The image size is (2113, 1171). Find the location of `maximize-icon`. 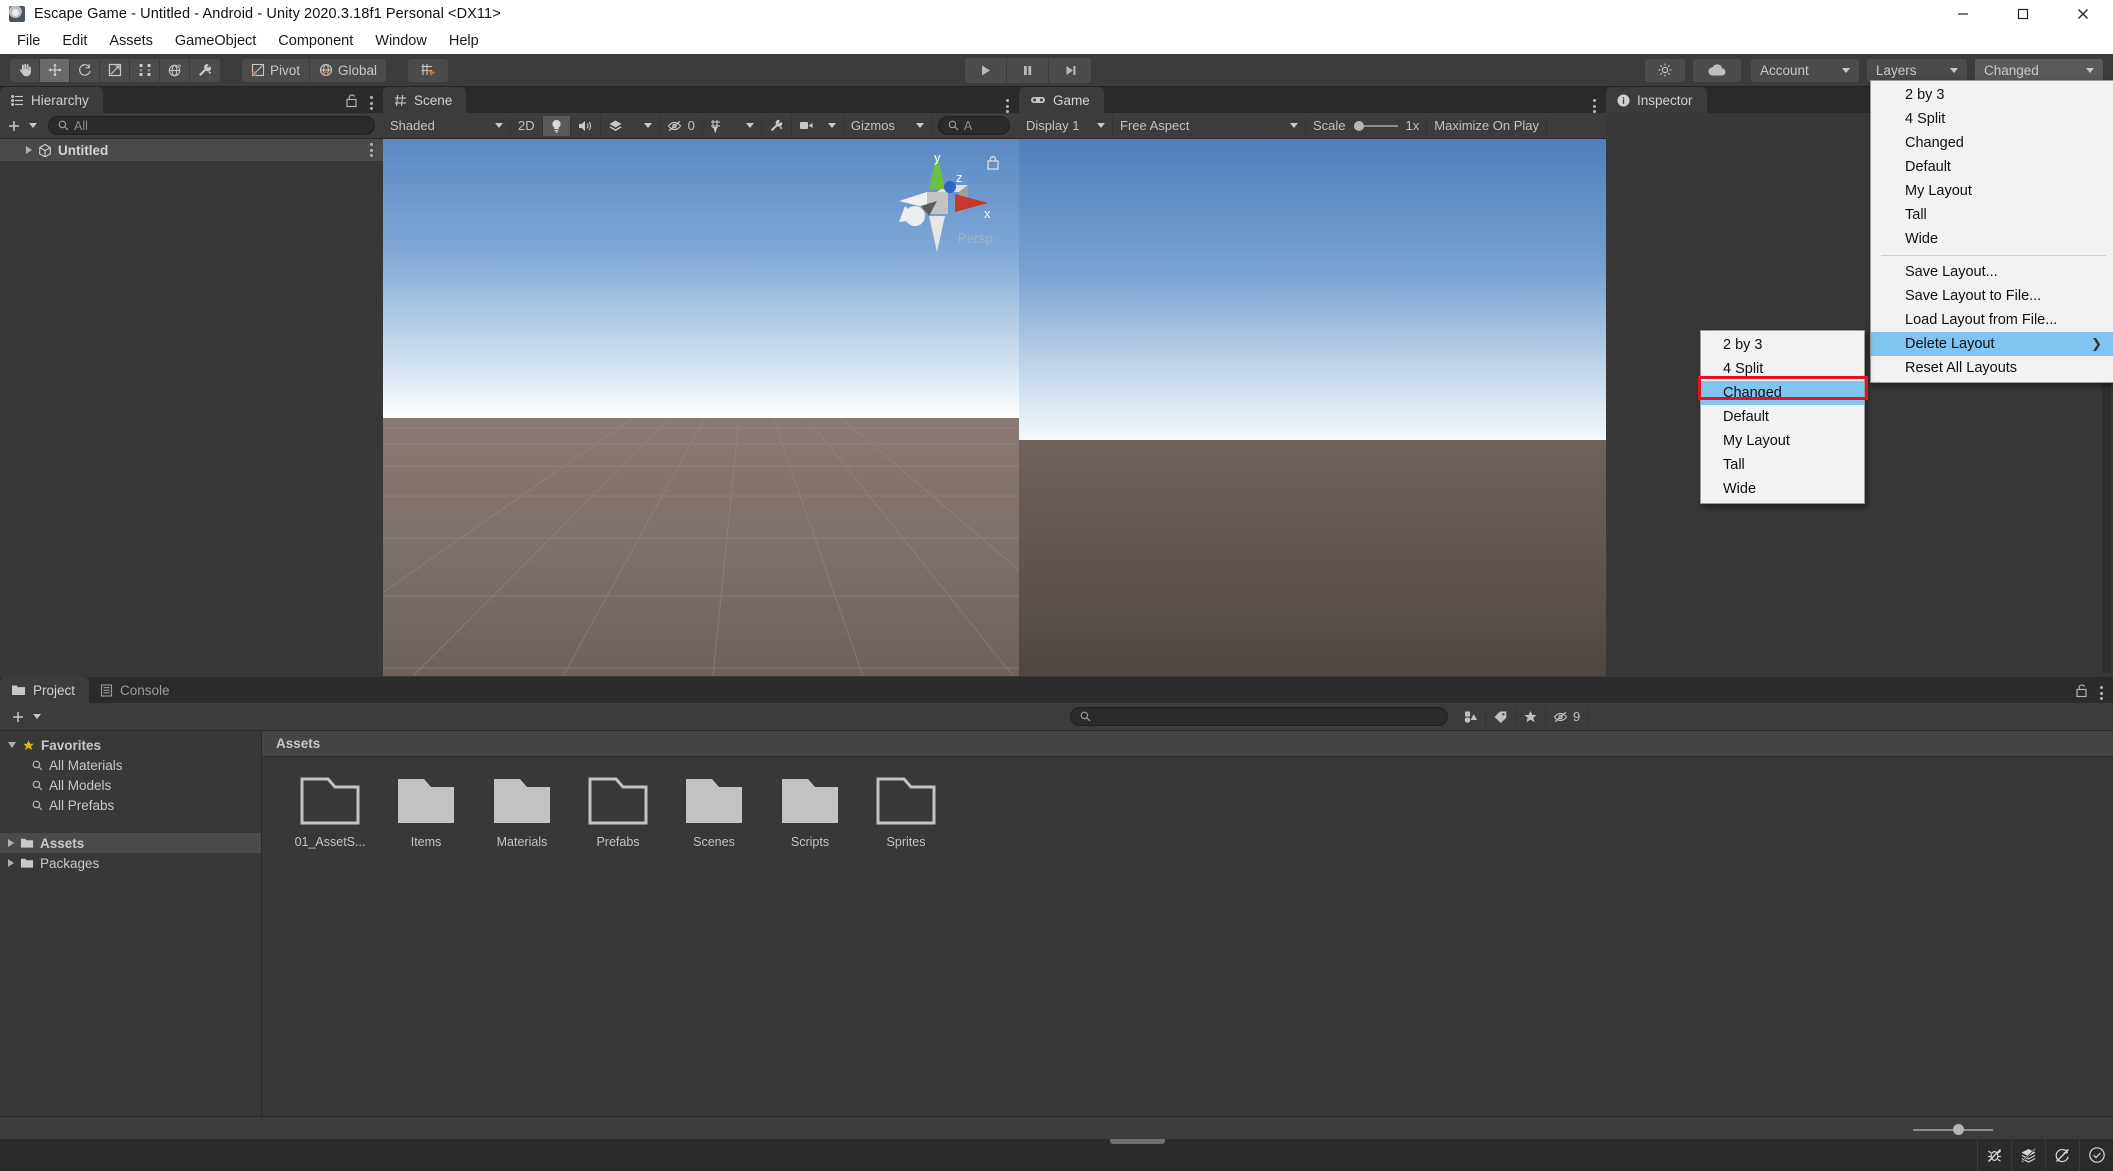

maximize-icon is located at coordinates (2023, 14).